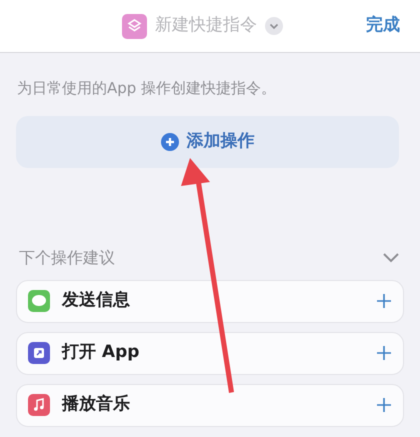 Image resolution: width=420 pixels, height=437 pixels. I want to click on music-note-icon, so click(39, 405).